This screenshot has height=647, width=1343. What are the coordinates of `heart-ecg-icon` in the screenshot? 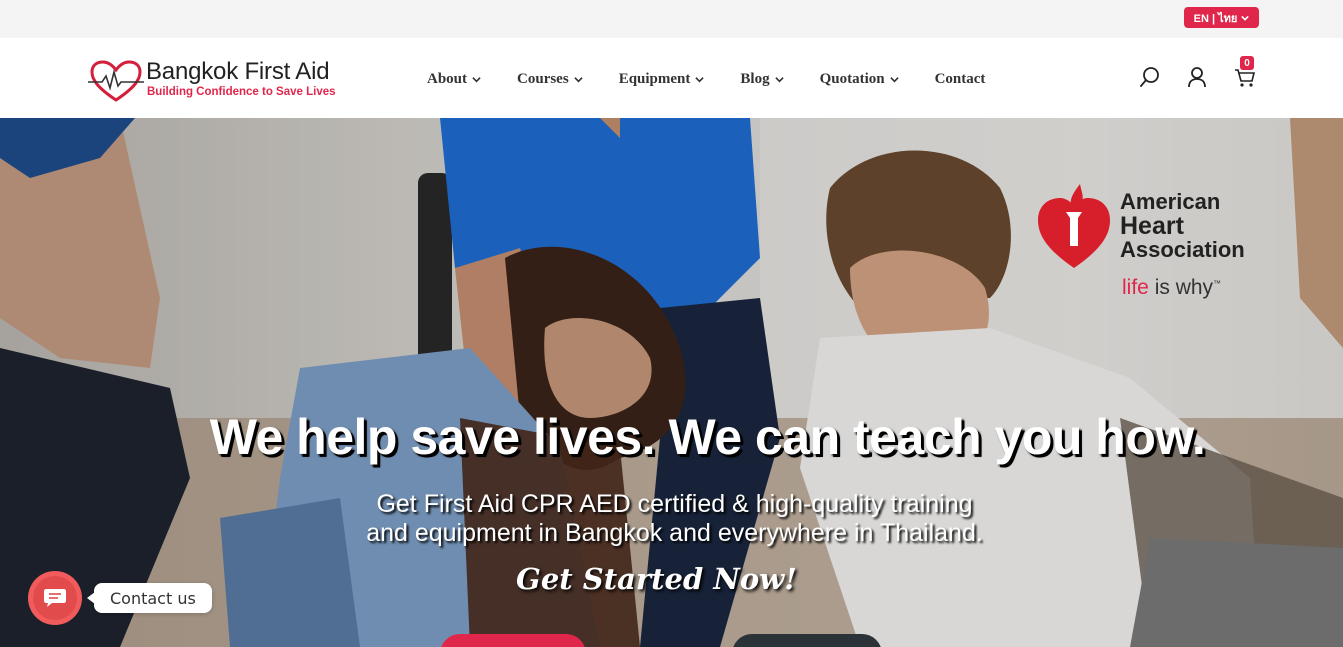 It's located at (116, 81).